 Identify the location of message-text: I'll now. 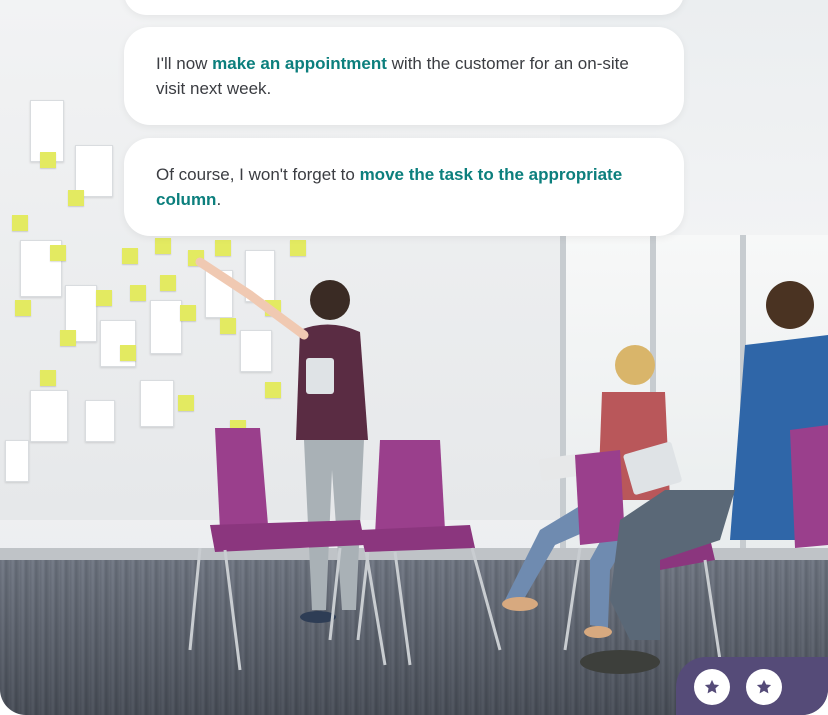
(184, 63).